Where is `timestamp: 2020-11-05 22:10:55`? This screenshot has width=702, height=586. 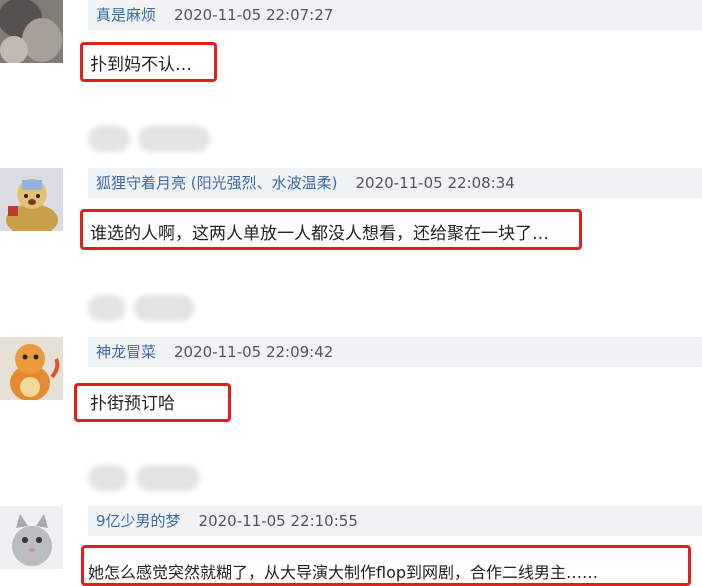
timestamp: 2020-11-05 22:10:55 is located at coordinates (278, 521).